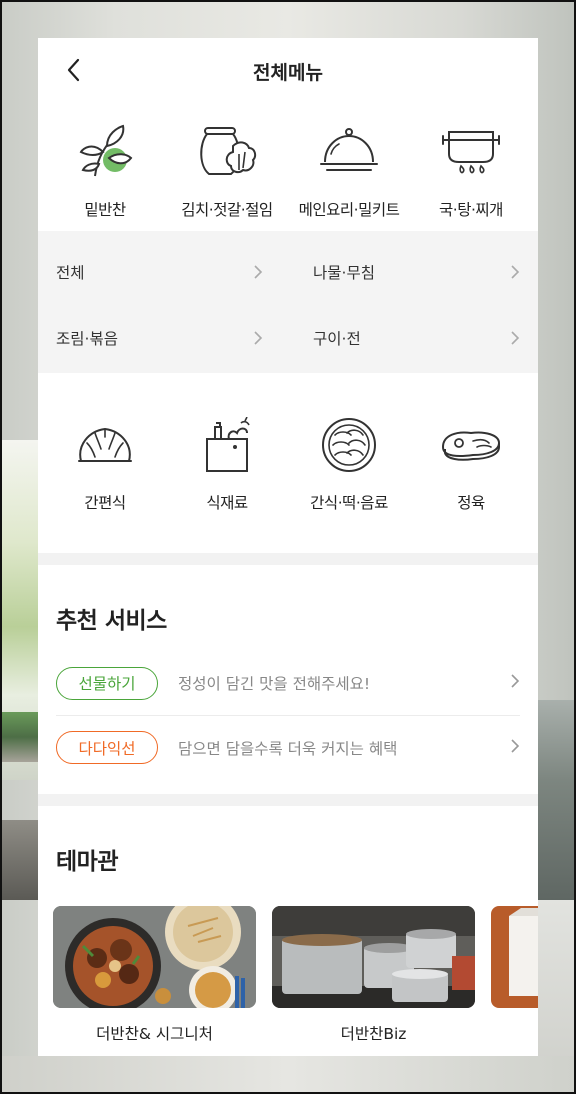 The image size is (576, 1094). Describe the element at coordinates (274, 684) in the screenshot. I see `service-description: 정성이 담긴 맛을 전해주세요!` at that location.